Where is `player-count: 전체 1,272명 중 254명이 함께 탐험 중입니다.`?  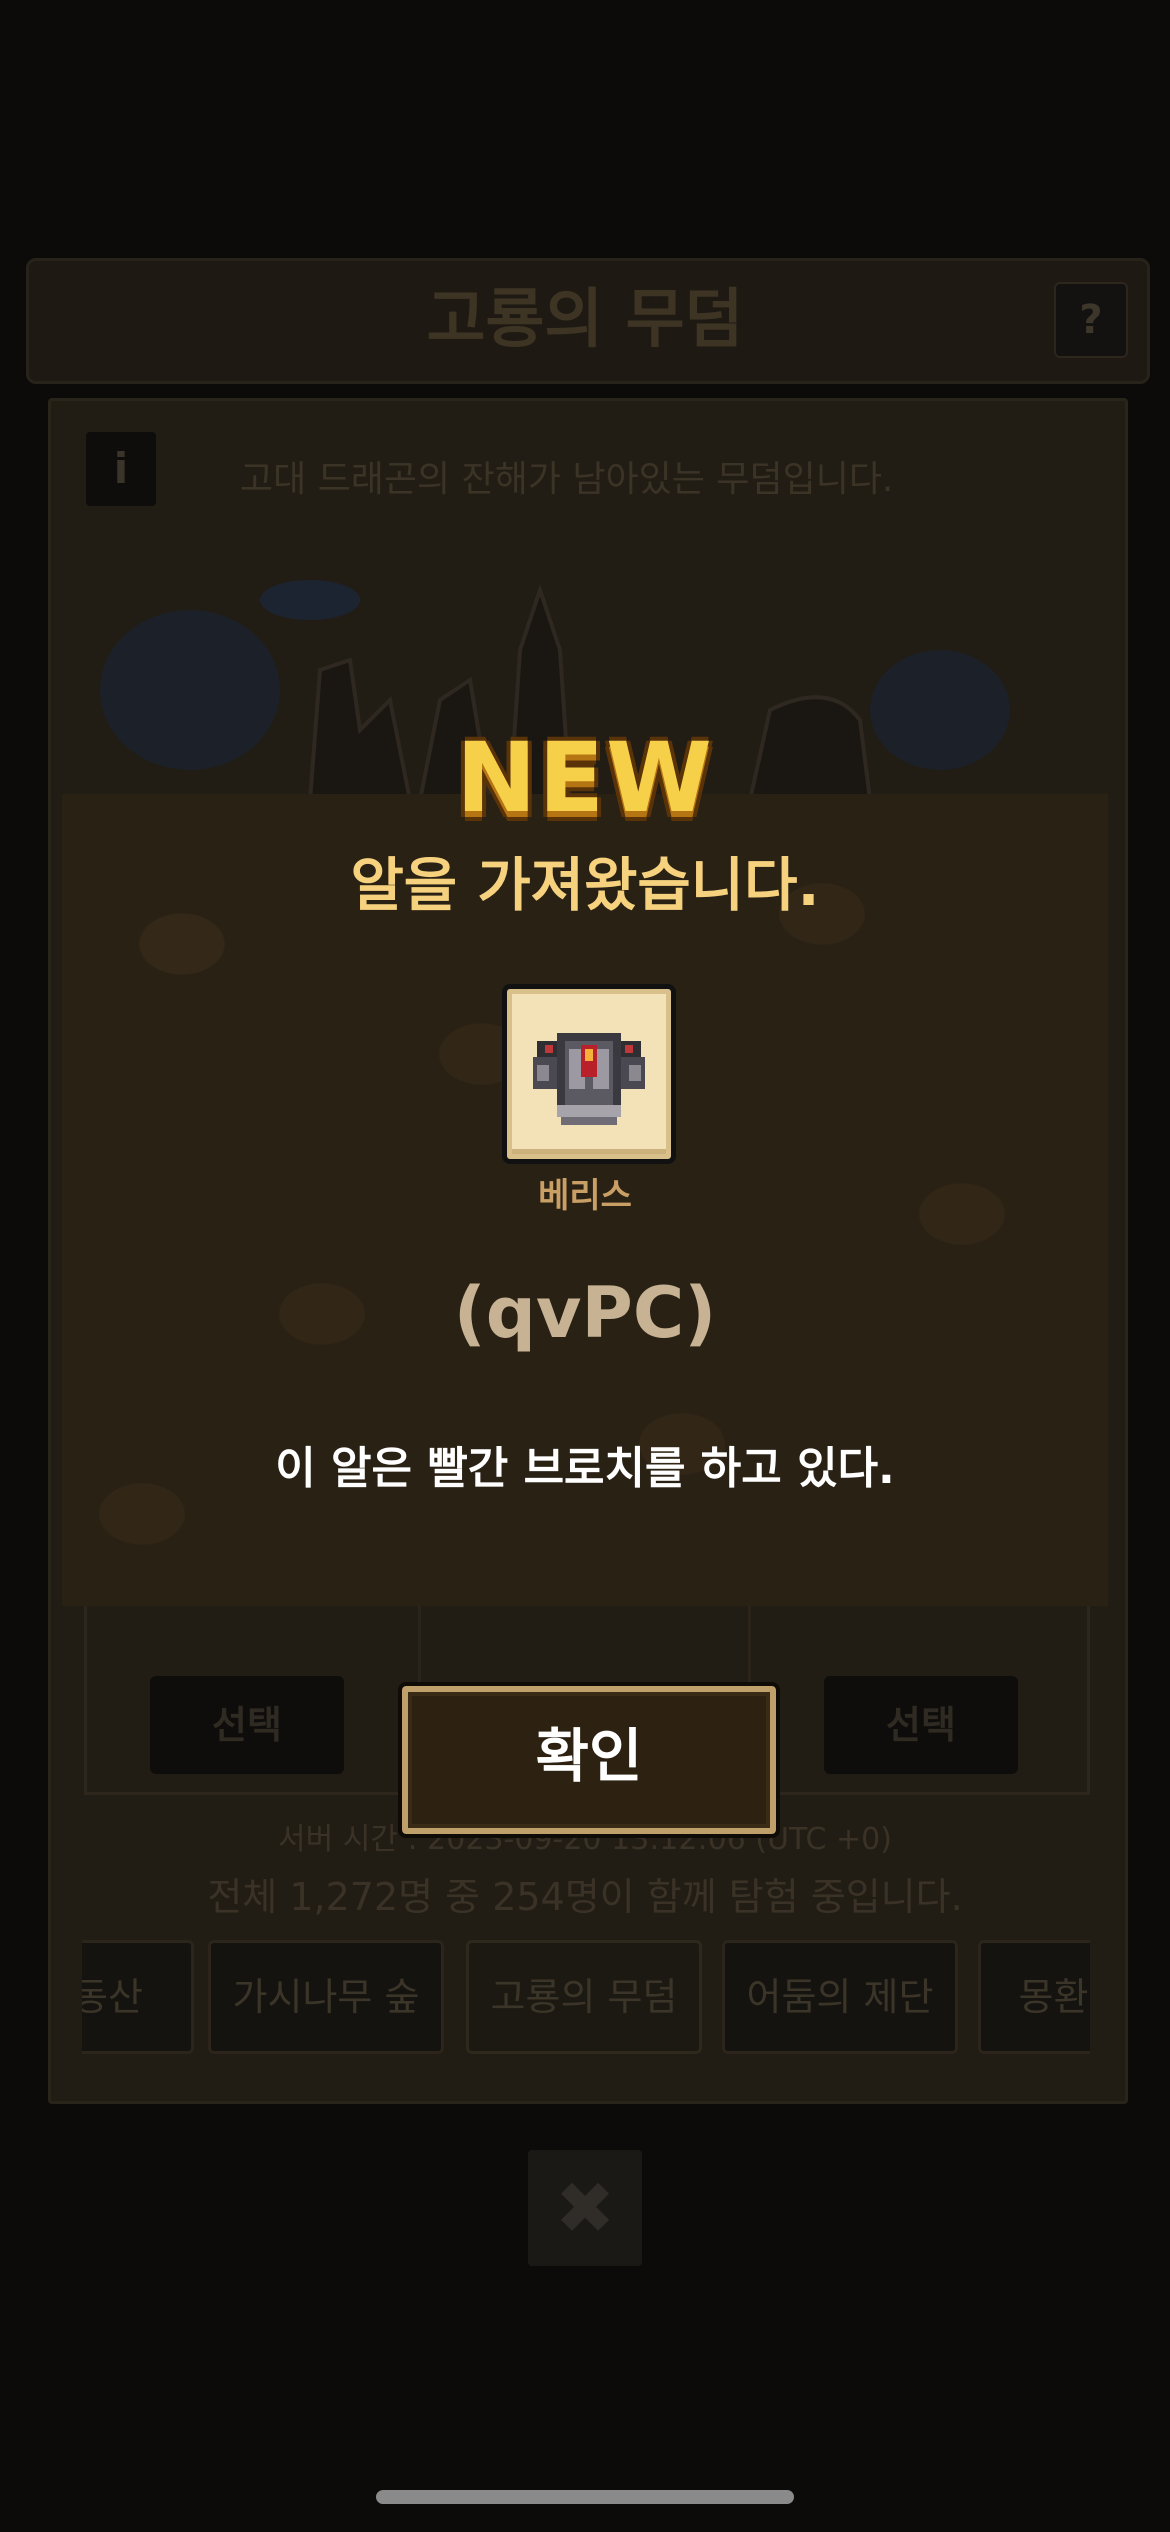
player-count: 전체 1,272명 중 254명이 함께 탐험 중입니다. is located at coordinates (585, 1897).